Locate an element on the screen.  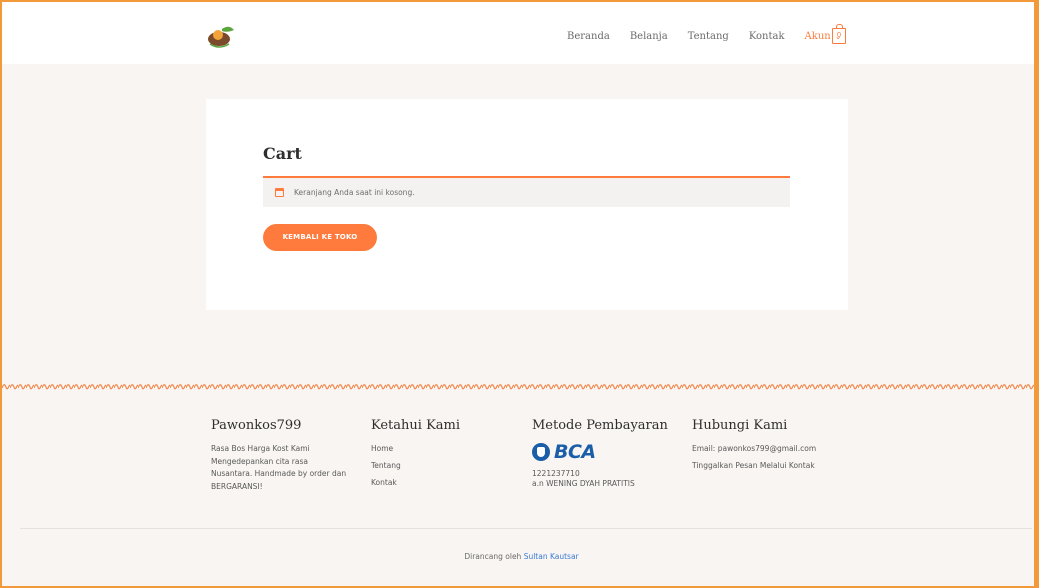
cart-empty-notice: Keranjang Anda saat ini kosong. is located at coordinates (526, 191).